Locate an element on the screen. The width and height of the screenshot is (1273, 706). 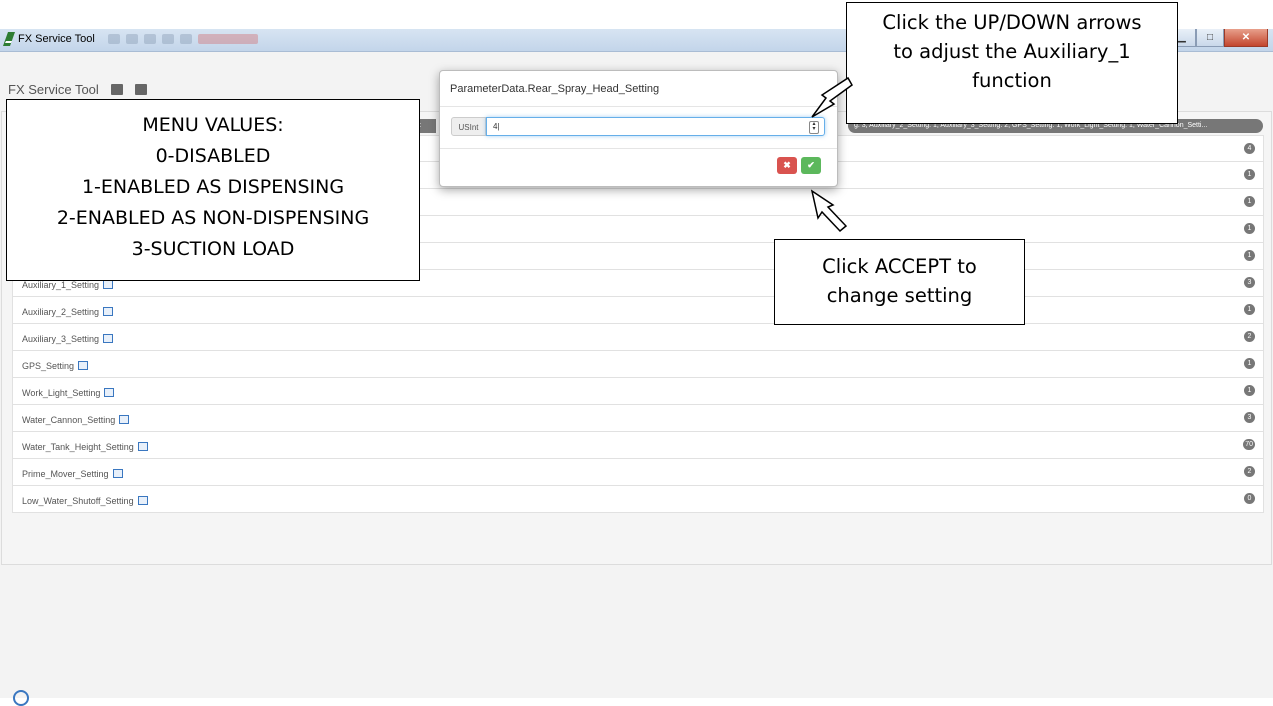
accept-button: ✔ is located at coordinates (811, 165).